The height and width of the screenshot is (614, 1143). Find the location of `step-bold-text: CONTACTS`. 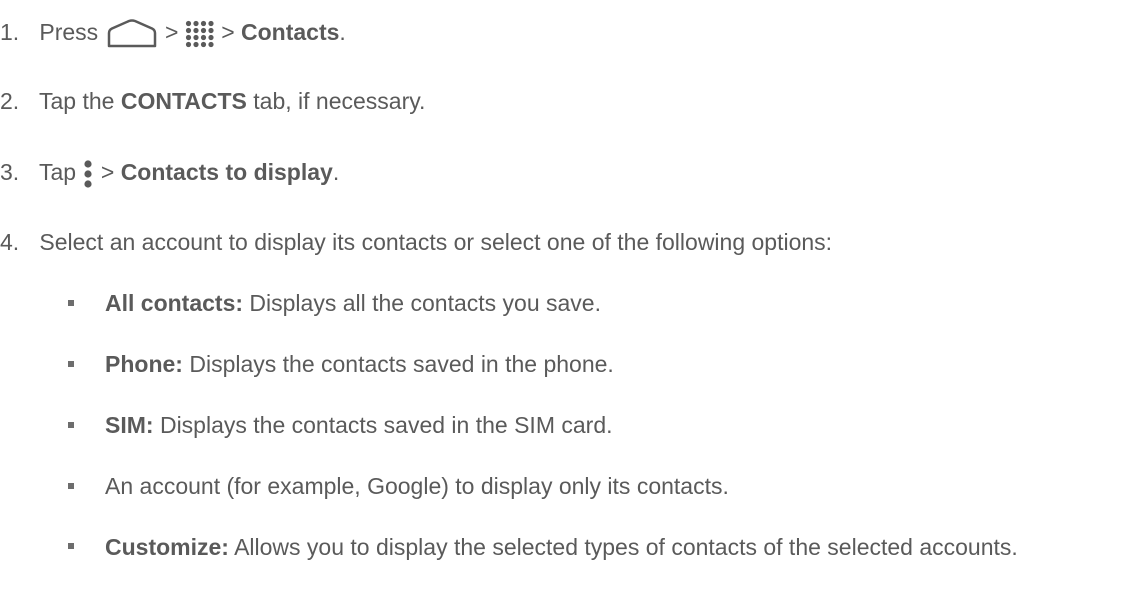

step-bold-text: CONTACTS is located at coordinates (183, 101).